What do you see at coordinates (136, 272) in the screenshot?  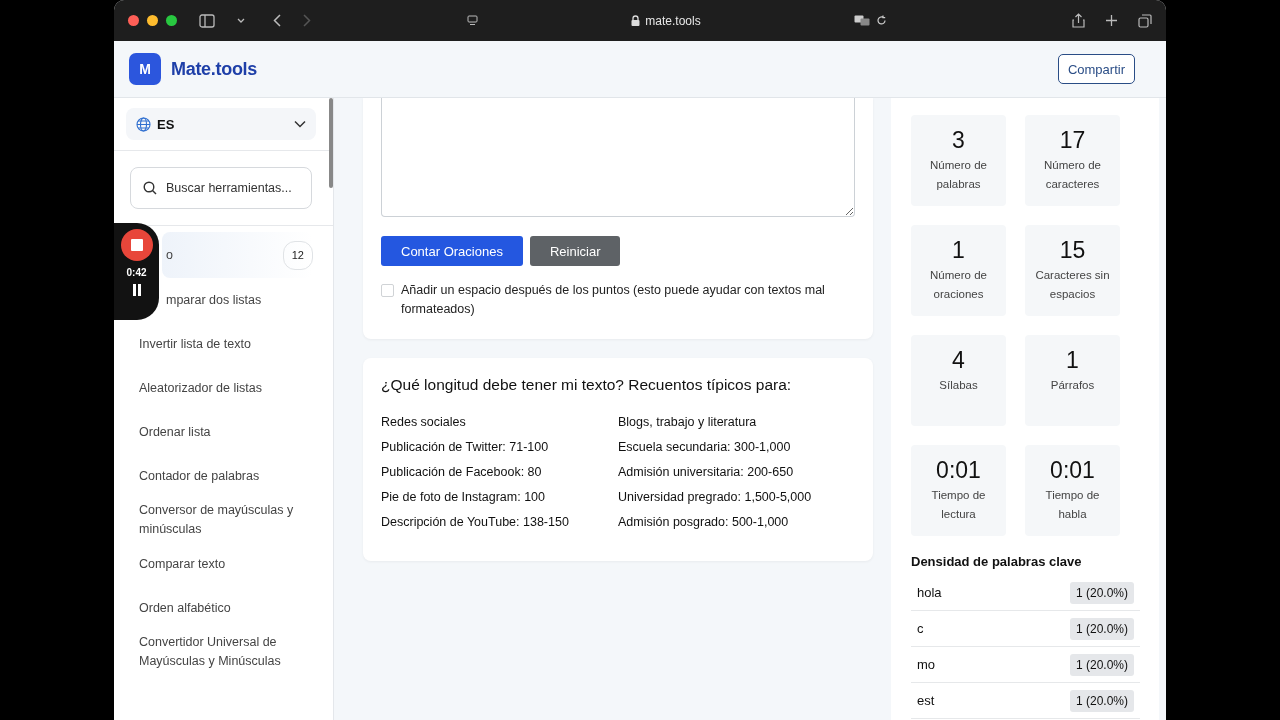 I see `recording-time: 0:42` at bounding box center [136, 272].